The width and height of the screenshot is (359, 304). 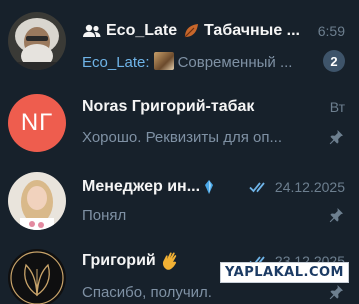 I want to click on chat-preview-row: Eco_Late: Современный ... 2, so click(x=213, y=61).